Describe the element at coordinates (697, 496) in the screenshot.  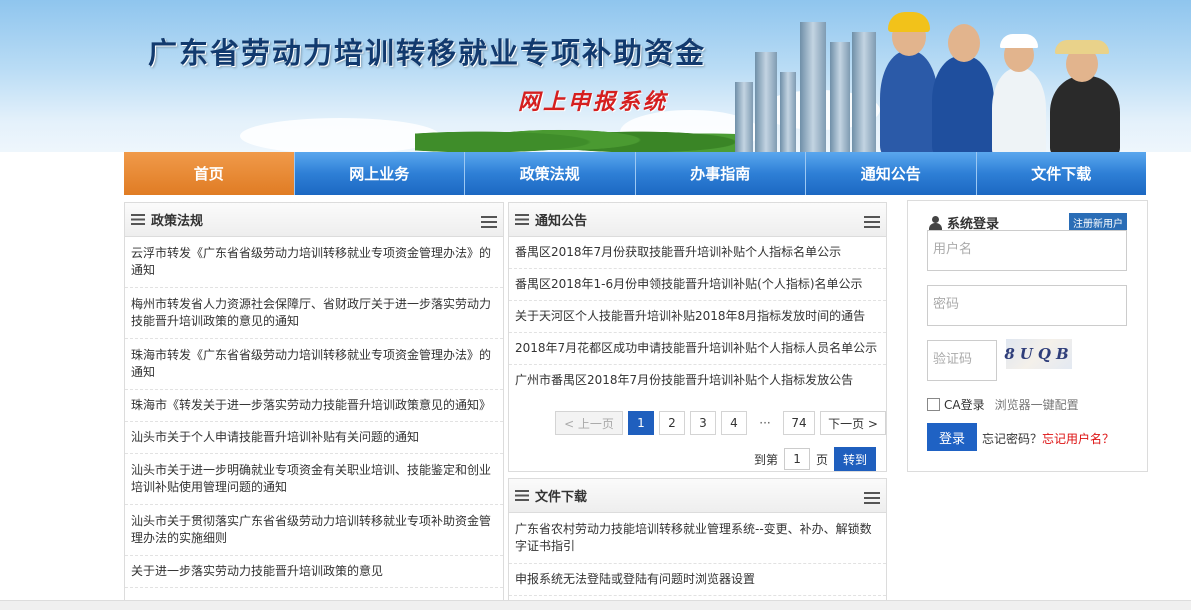
I see `downloads-panel-header: 文件下载` at that location.